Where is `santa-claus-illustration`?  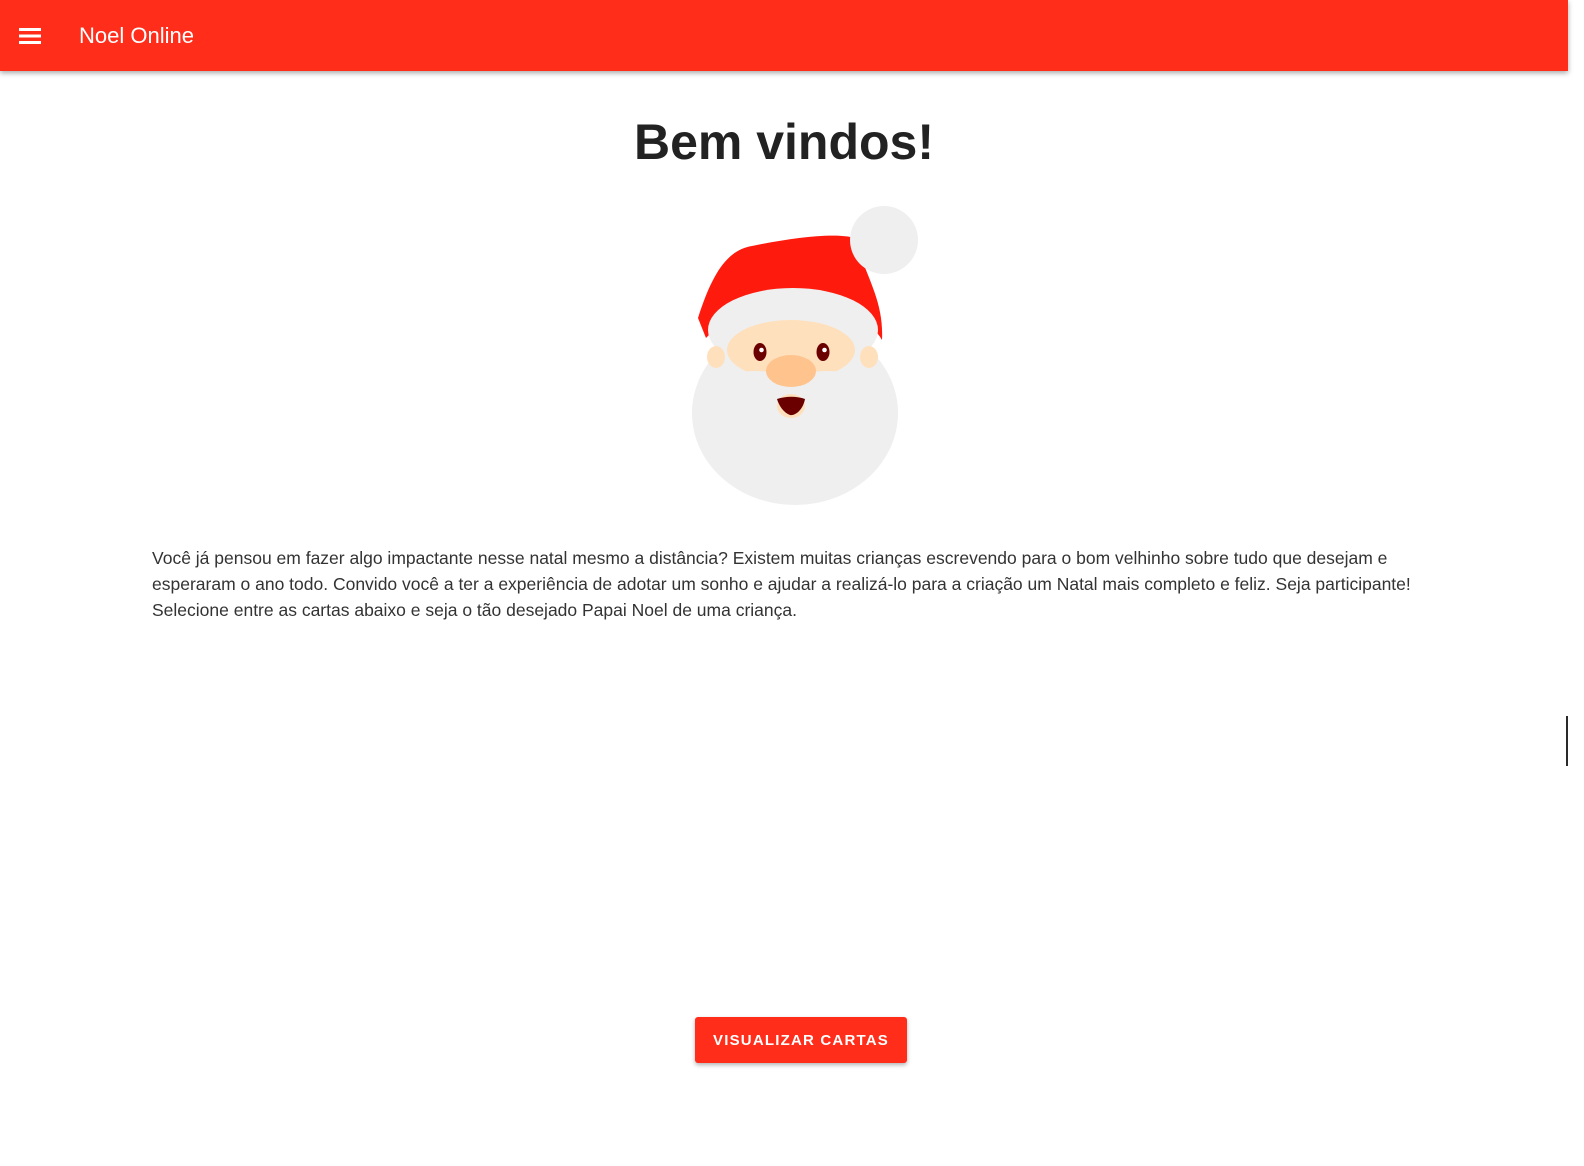
santa-claus-illustration is located at coordinates (805, 355).